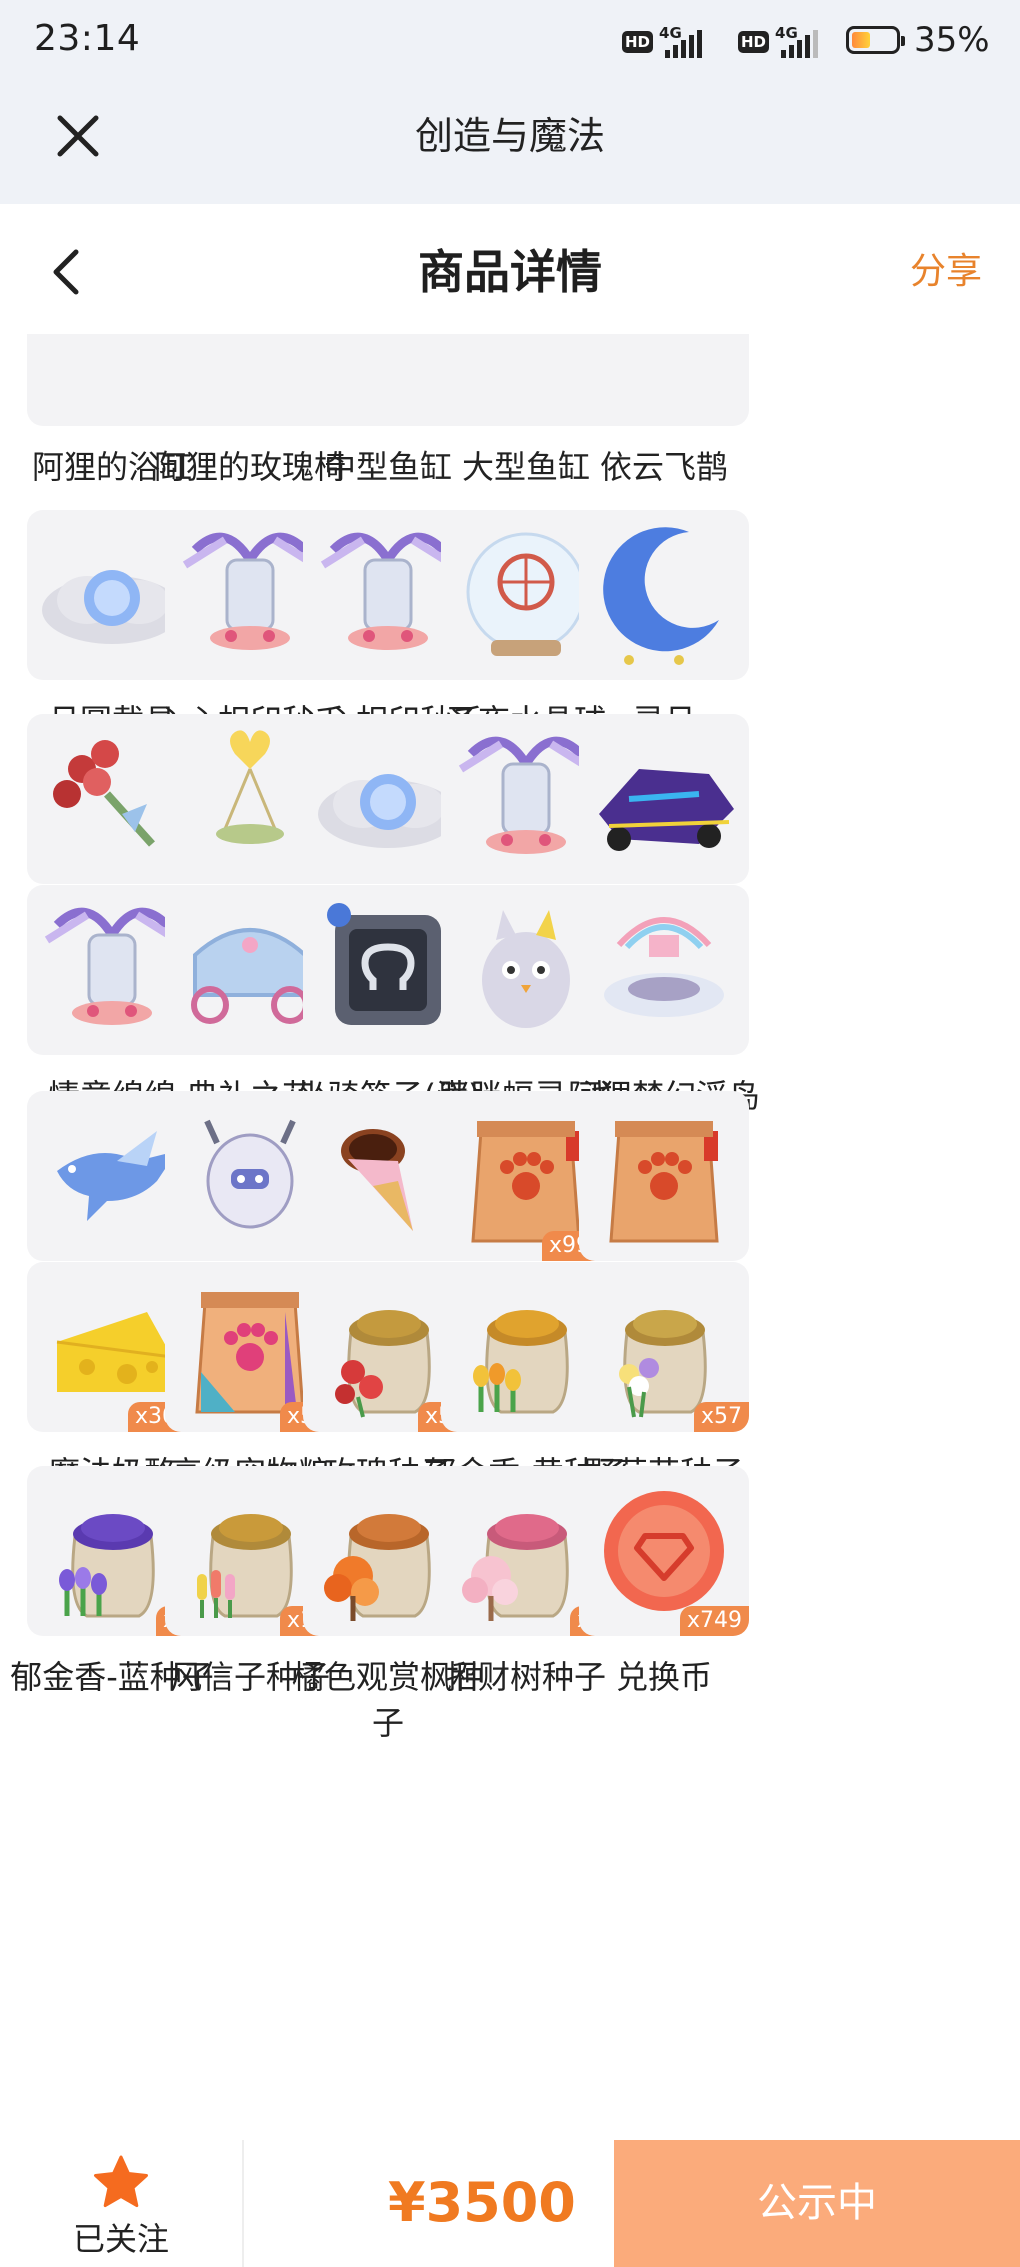 The width and height of the screenshot is (1020, 2267). What do you see at coordinates (664, 595) in the screenshot?
I see `crescent-moon-icon` at bounding box center [664, 595].